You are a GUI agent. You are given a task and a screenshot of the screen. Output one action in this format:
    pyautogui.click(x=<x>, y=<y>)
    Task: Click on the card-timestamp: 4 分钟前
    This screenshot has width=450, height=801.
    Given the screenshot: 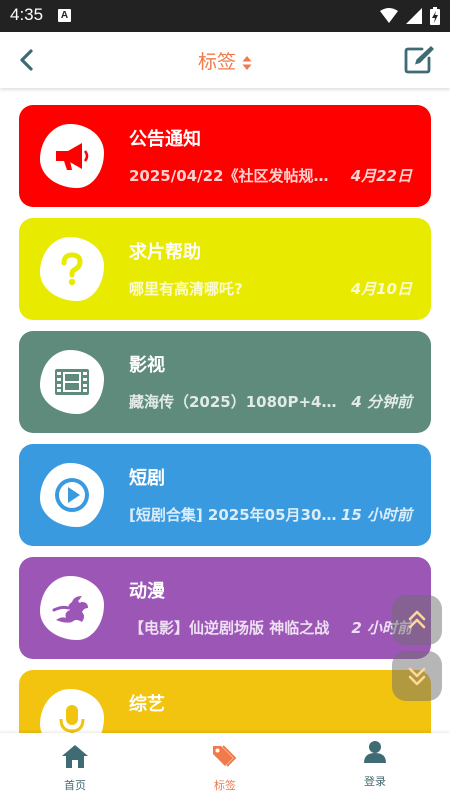 What is the action you would take?
    pyautogui.click(x=381, y=402)
    